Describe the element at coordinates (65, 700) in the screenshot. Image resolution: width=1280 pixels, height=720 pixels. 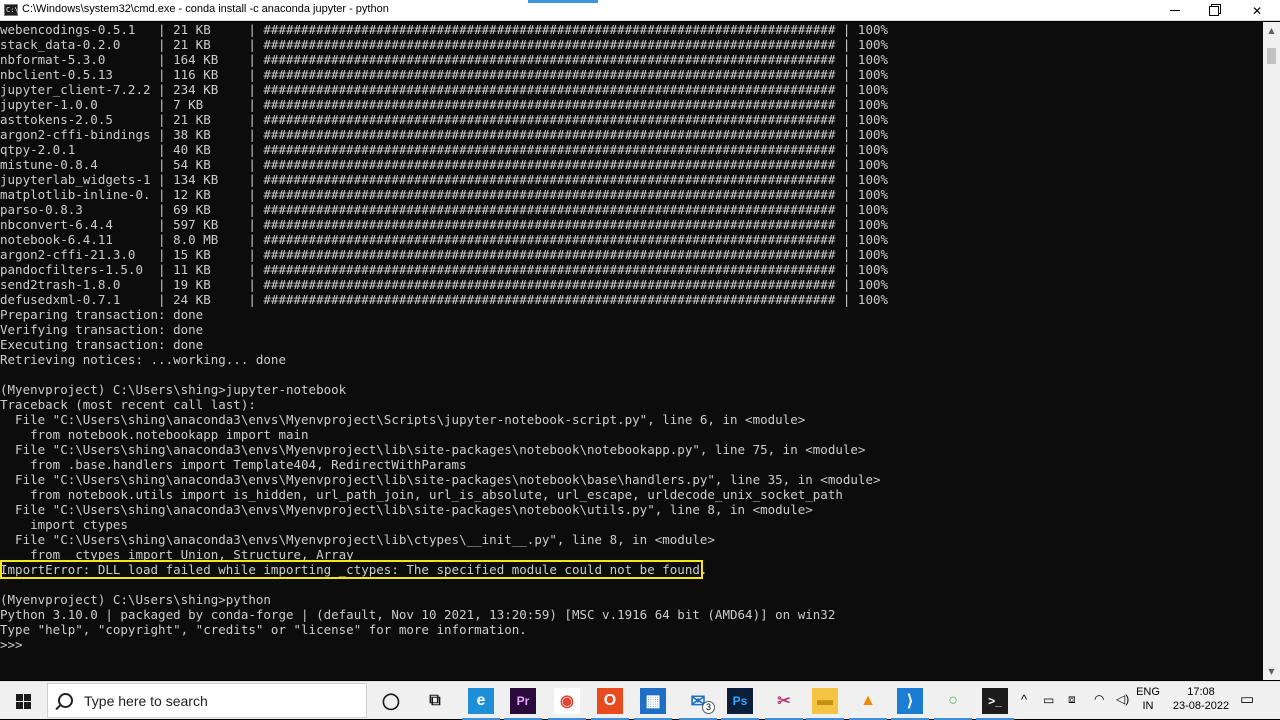
I see `search-icon` at that location.